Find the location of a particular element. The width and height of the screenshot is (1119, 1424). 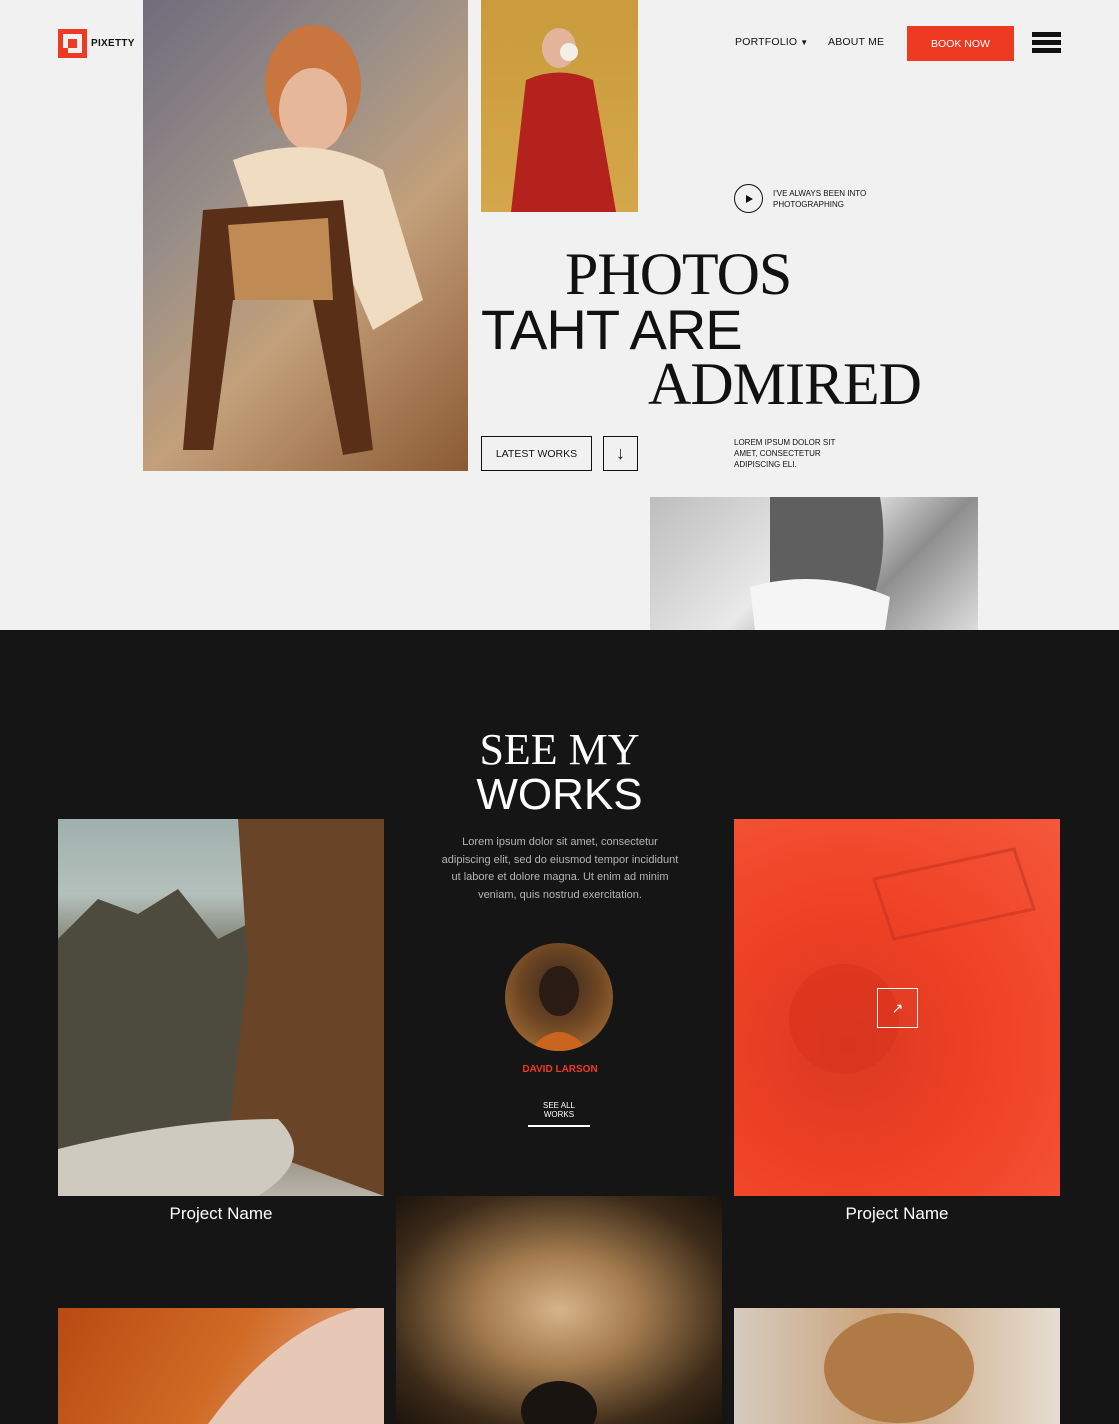

play-icon is located at coordinates (748, 198).